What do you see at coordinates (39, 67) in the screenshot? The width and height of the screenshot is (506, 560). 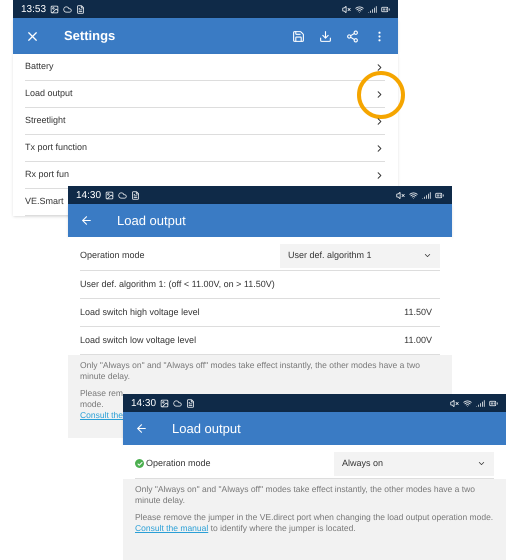 I see `item-label: Battery` at bounding box center [39, 67].